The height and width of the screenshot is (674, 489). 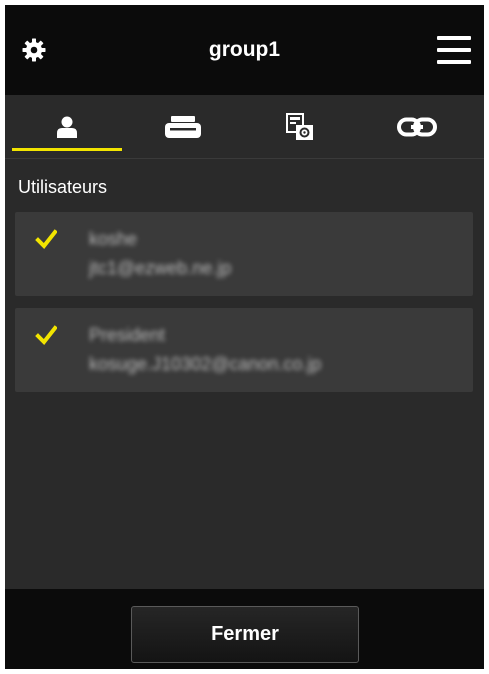 I want to click on user-list-item: koshe jtc1@ezweb.ne.jp, so click(x=244, y=254).